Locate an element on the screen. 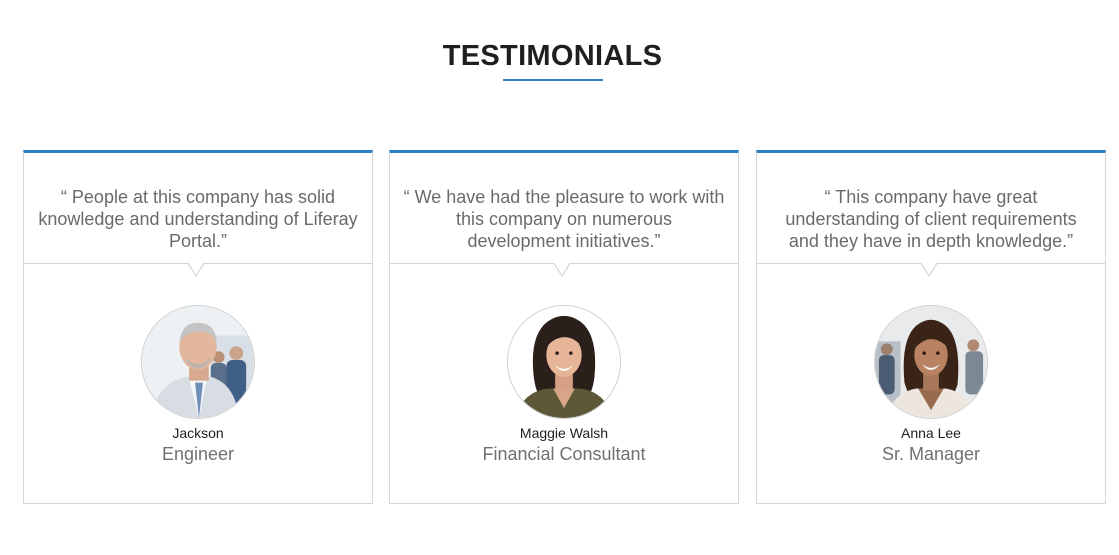 This screenshot has height=555, width=1119. person-role: Financial Consultant is located at coordinates (564, 454).